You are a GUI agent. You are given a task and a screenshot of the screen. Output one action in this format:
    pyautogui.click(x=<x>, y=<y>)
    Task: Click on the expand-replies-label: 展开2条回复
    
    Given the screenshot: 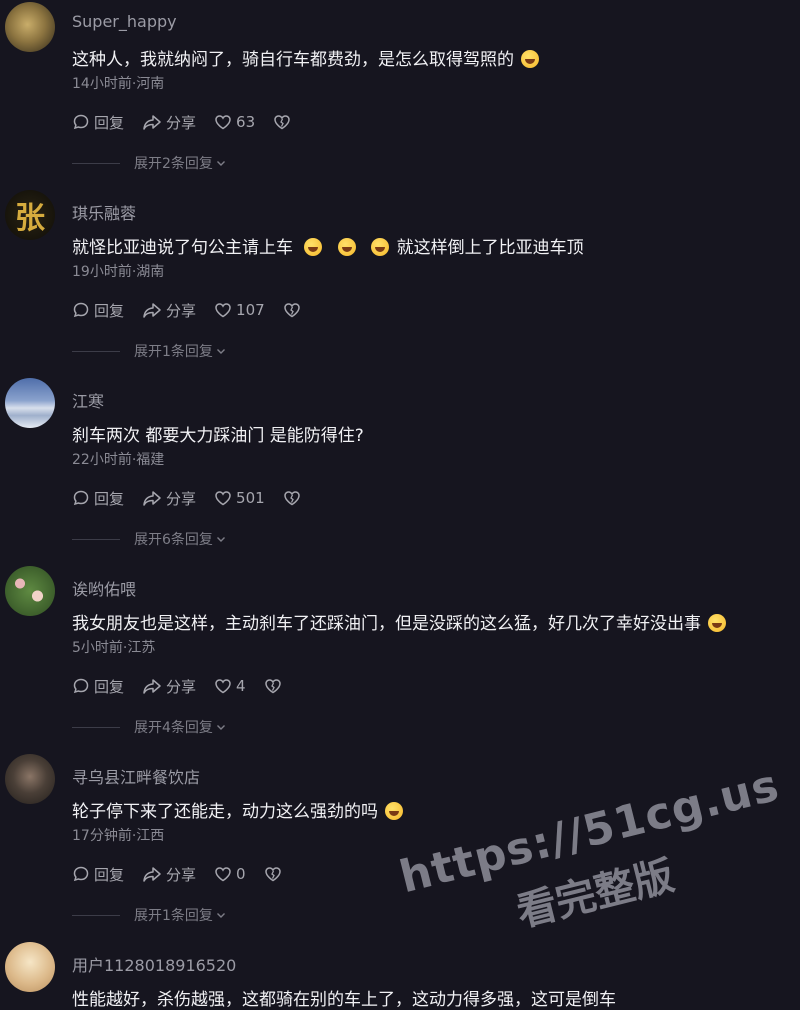 What is the action you would take?
    pyautogui.click(x=173, y=164)
    